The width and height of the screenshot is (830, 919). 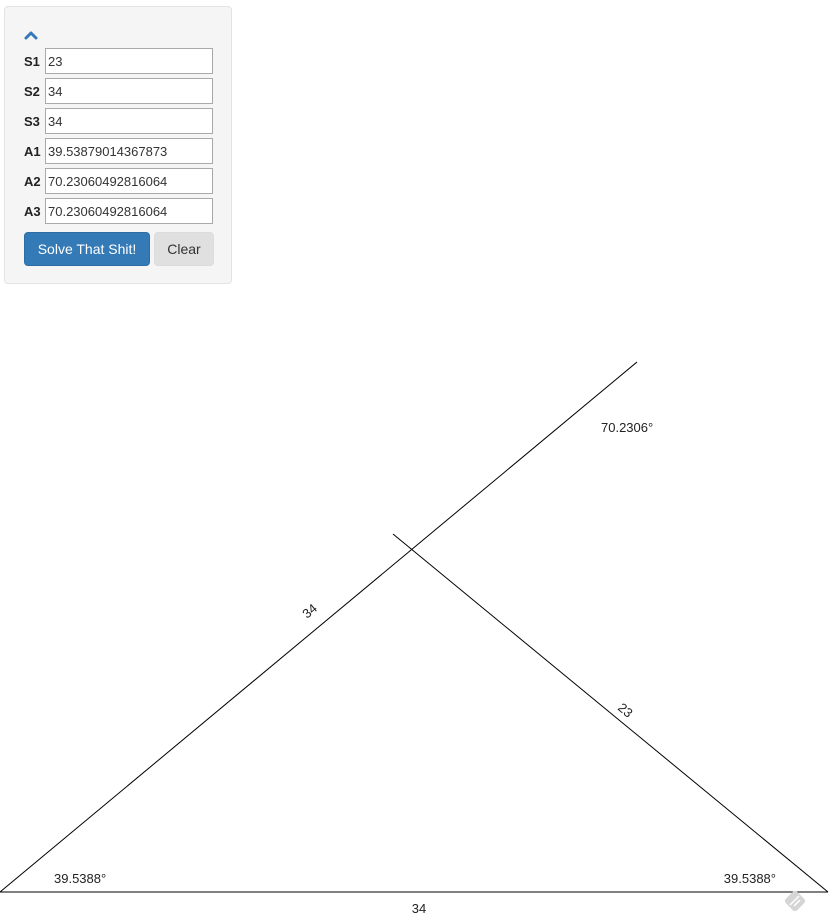 I want to click on side-label-left: 34, so click(x=309, y=611).